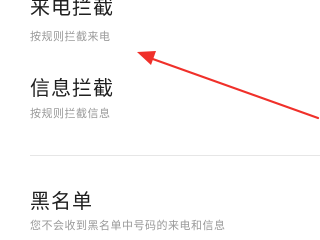  Describe the element at coordinates (61, 201) in the screenshot. I see `blacklist-title: 黑名单` at that location.